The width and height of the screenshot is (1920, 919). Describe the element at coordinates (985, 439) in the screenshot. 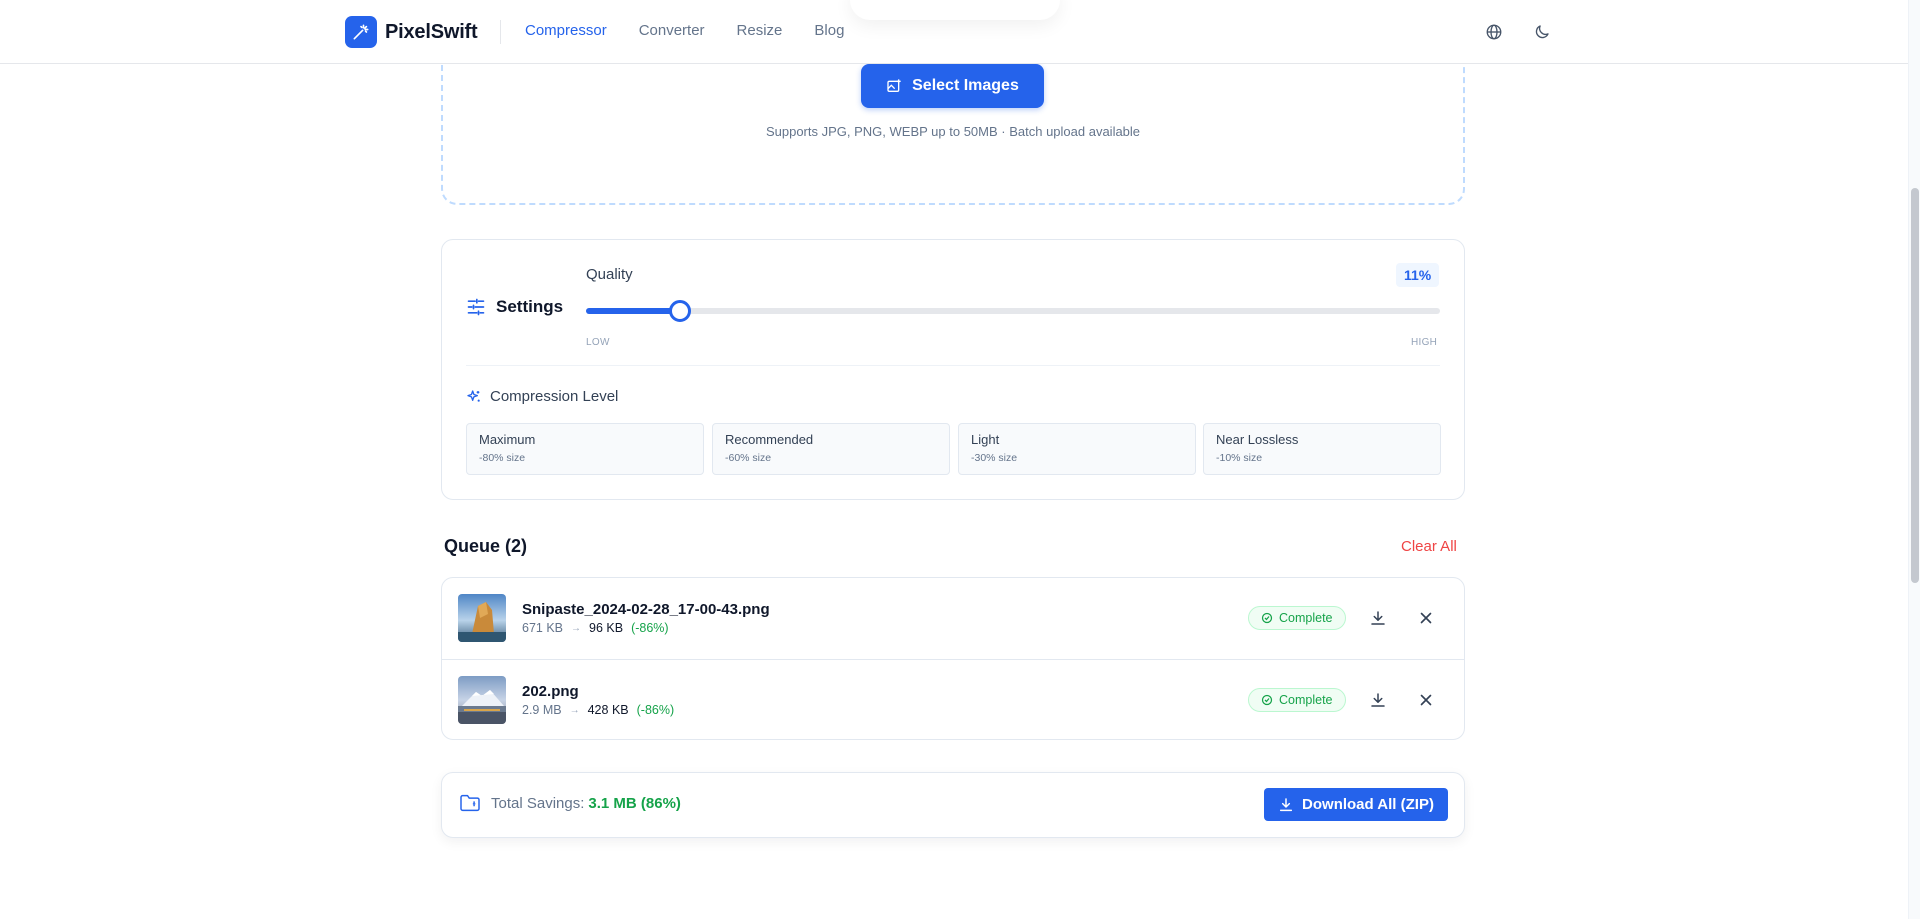

I see `level-name: Light` at that location.